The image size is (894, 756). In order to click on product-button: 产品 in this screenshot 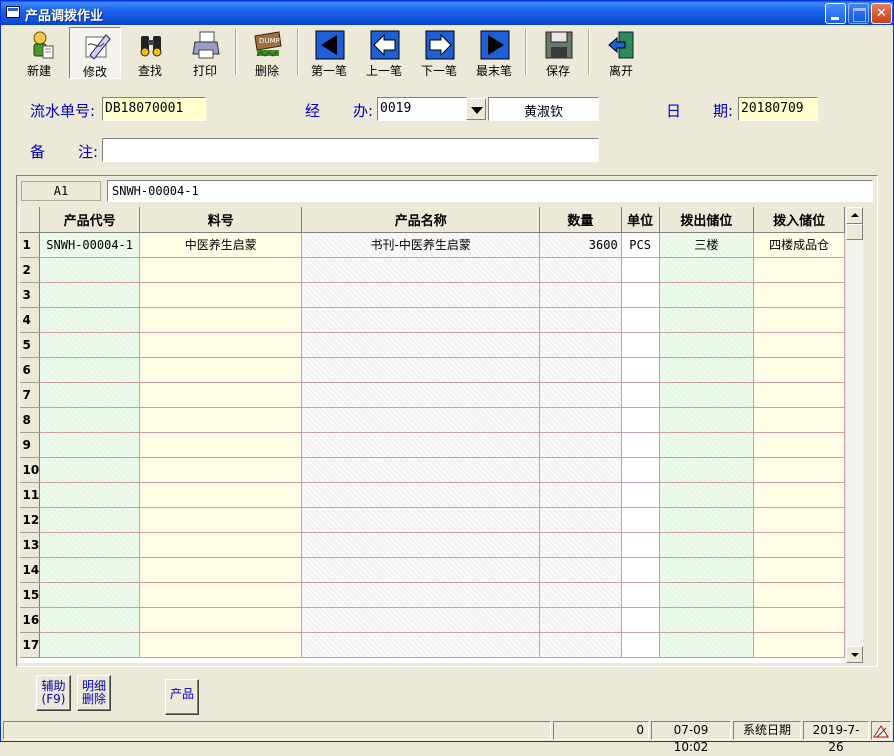, I will do `click(182, 697)`.